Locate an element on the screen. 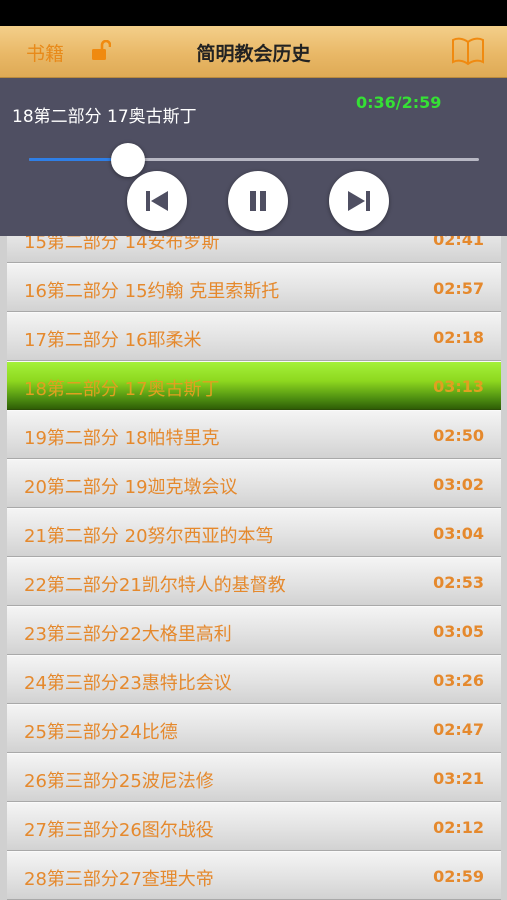 The image size is (507, 900). skip-previous-icon is located at coordinates (157, 201).